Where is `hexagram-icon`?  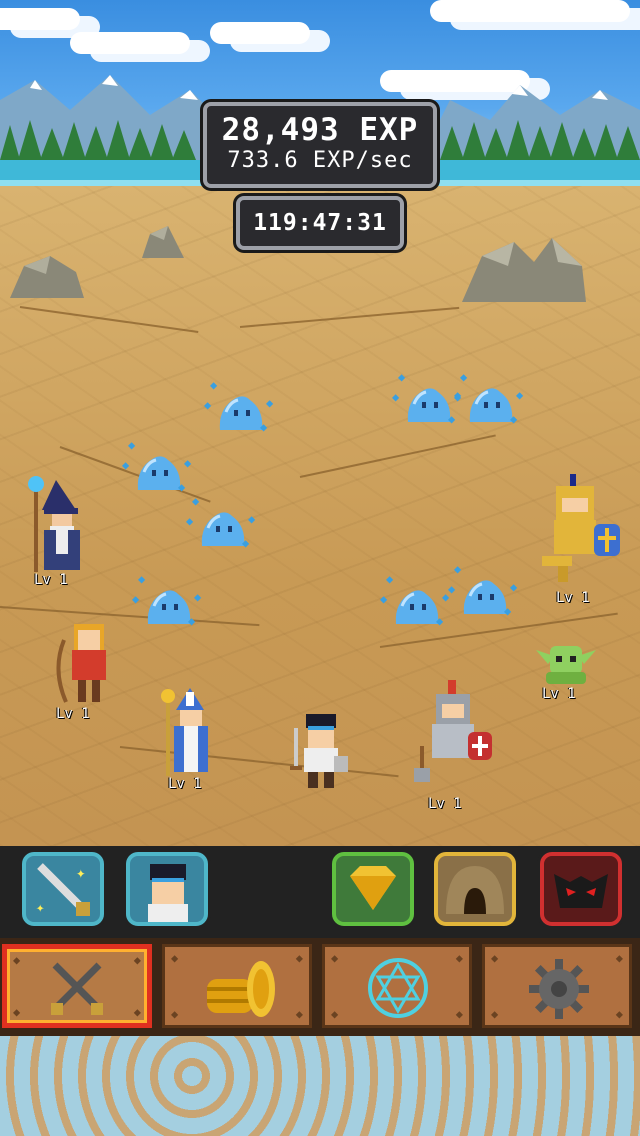 hexagram-icon is located at coordinates (398, 988).